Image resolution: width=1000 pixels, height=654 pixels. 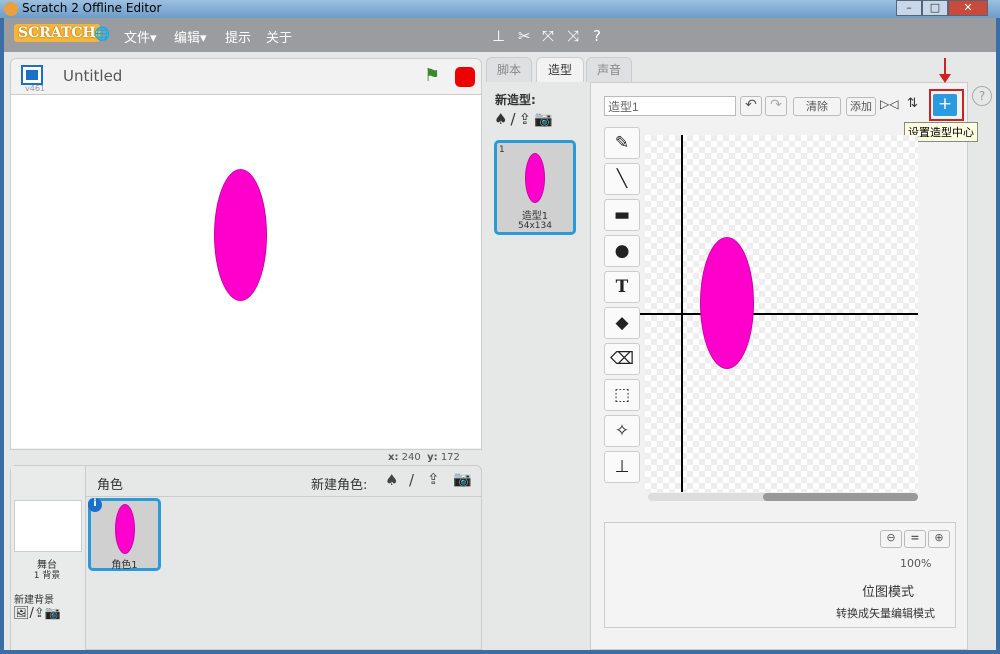 What do you see at coordinates (47, 576) in the screenshot?
I see `backdrop-count: 1 背景` at bounding box center [47, 576].